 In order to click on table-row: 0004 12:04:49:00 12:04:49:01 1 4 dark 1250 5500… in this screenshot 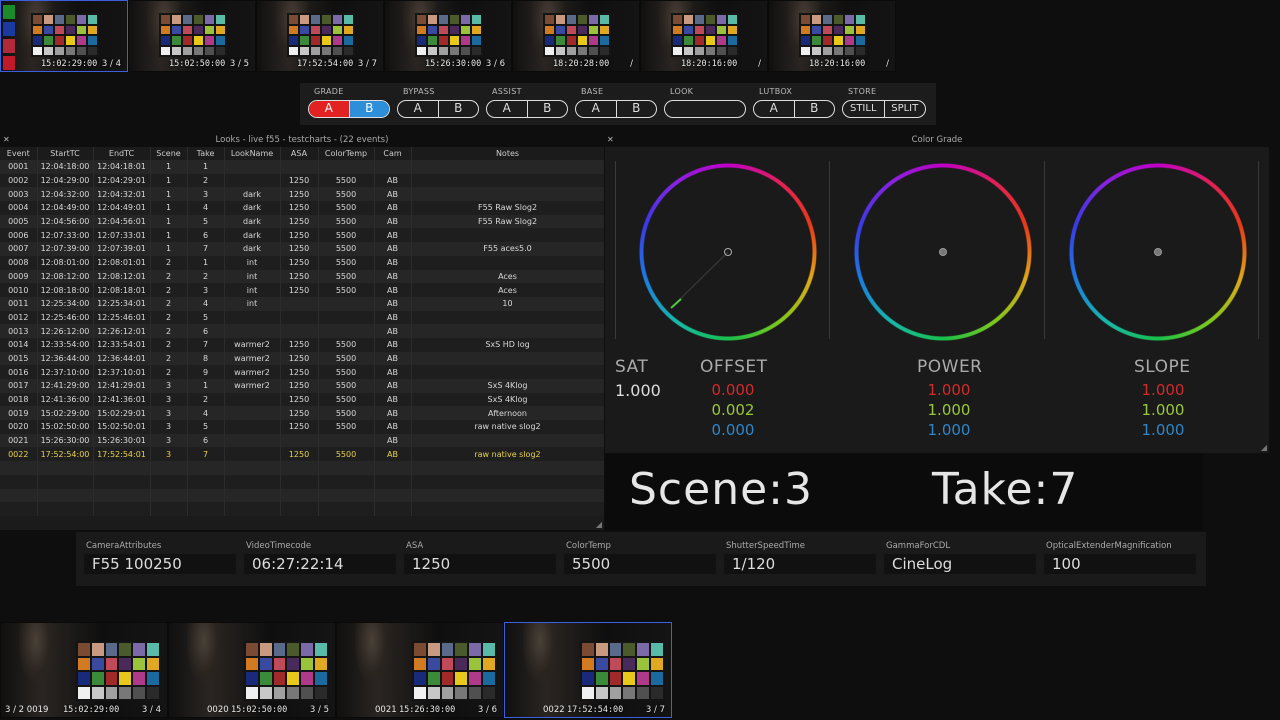, I will do `click(302, 208)`.